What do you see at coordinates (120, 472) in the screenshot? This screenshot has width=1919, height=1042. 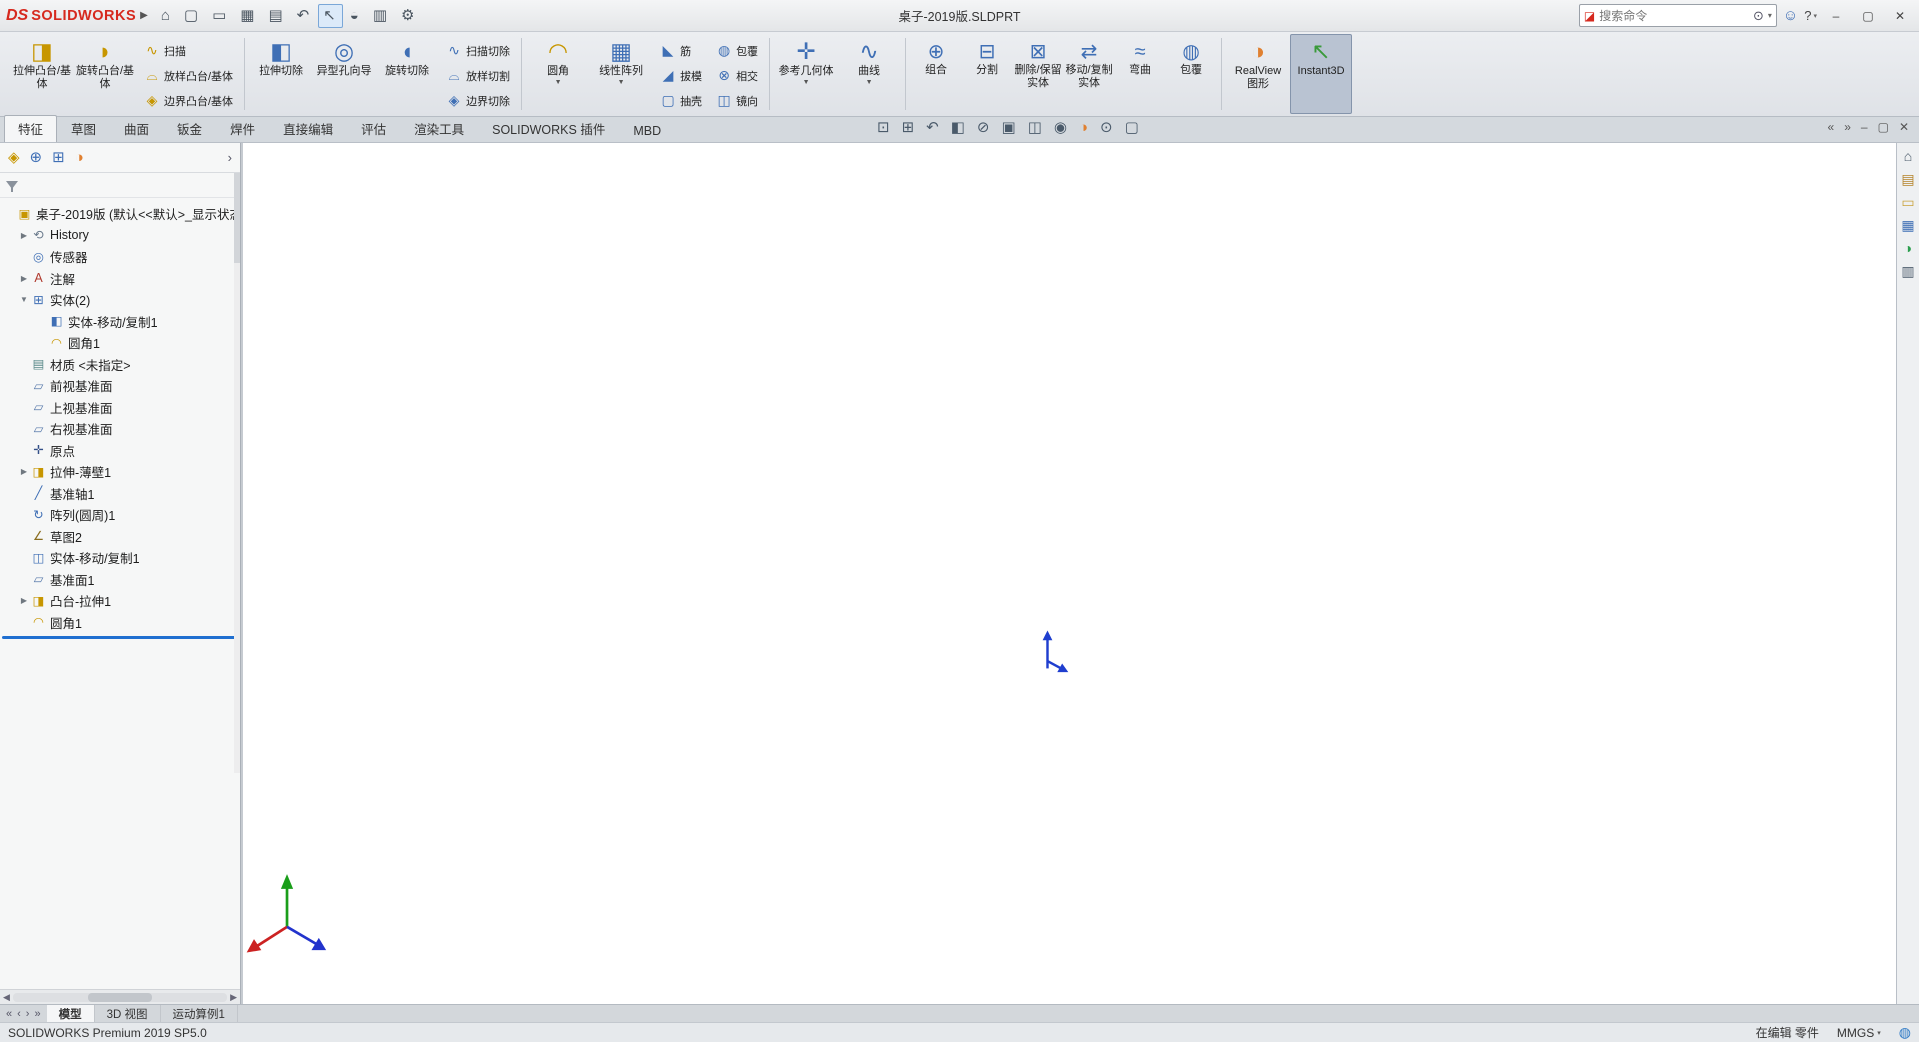 I see `tree-item: ▶ ◨ 拉伸-薄壁1` at bounding box center [120, 472].